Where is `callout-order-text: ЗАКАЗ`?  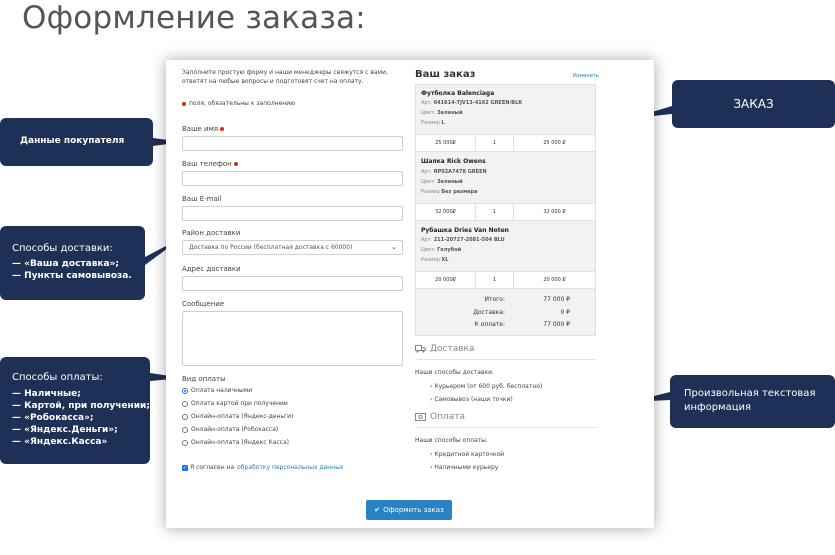
callout-order-text: ЗАКАЗ is located at coordinates (753, 104).